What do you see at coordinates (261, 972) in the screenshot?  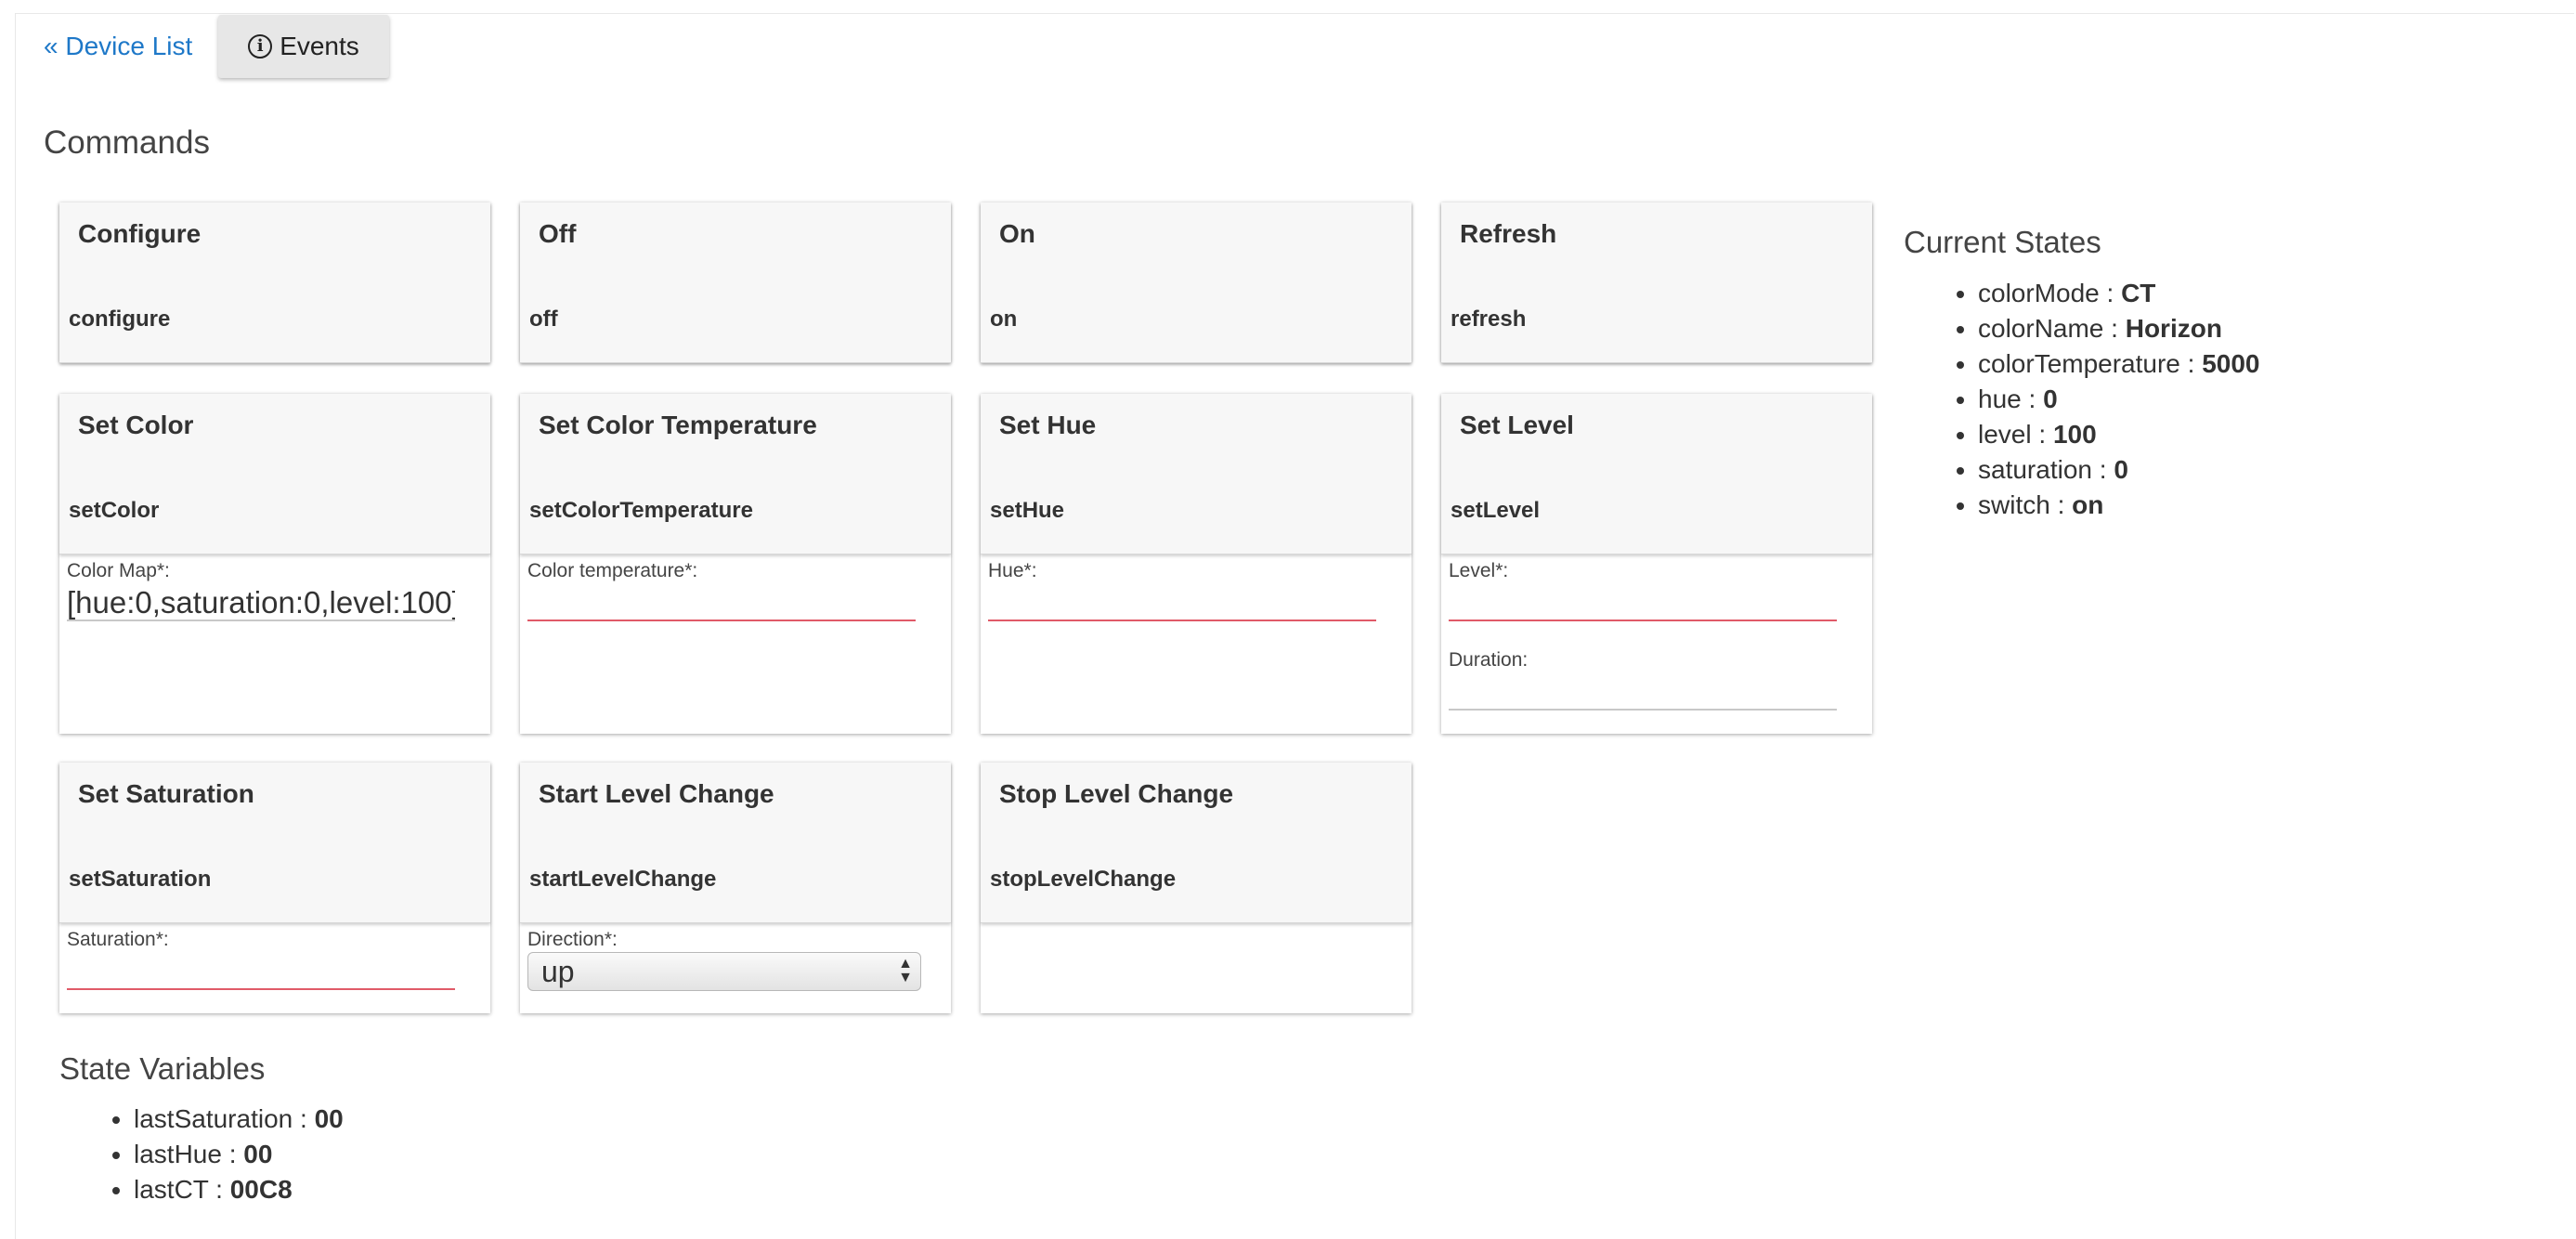 I see `saturation-input` at bounding box center [261, 972].